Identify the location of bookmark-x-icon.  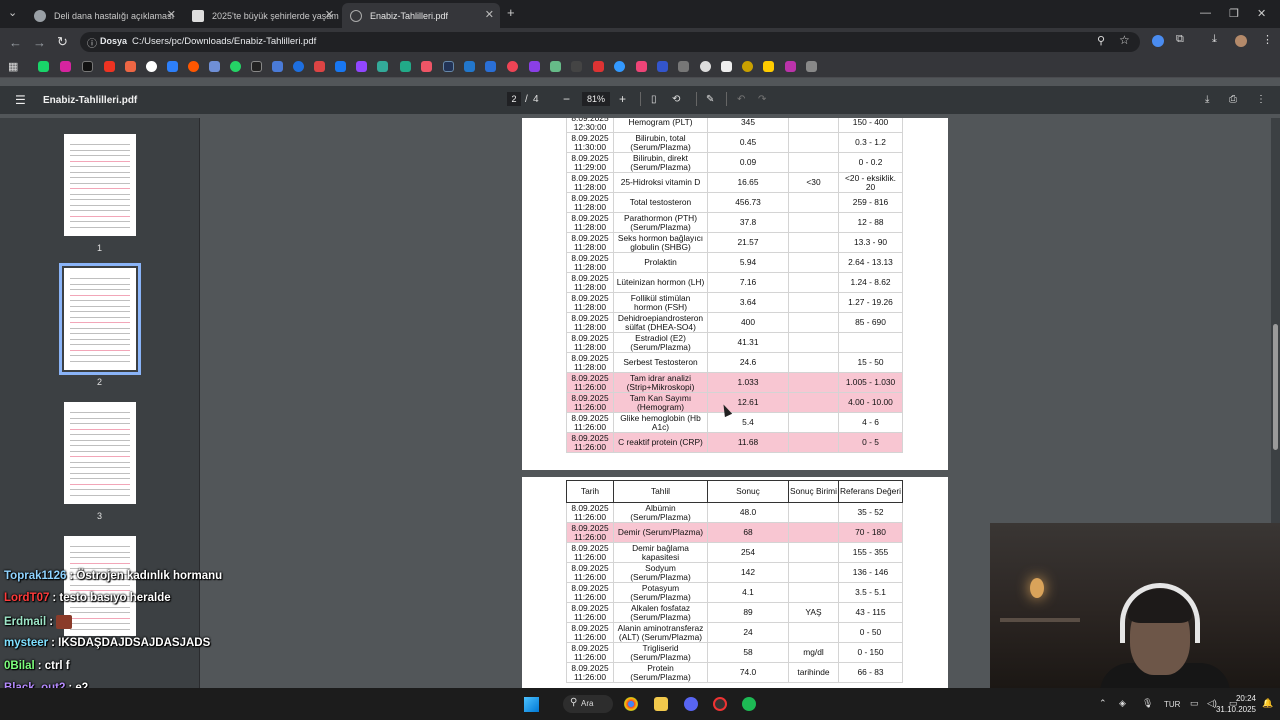
(87, 66).